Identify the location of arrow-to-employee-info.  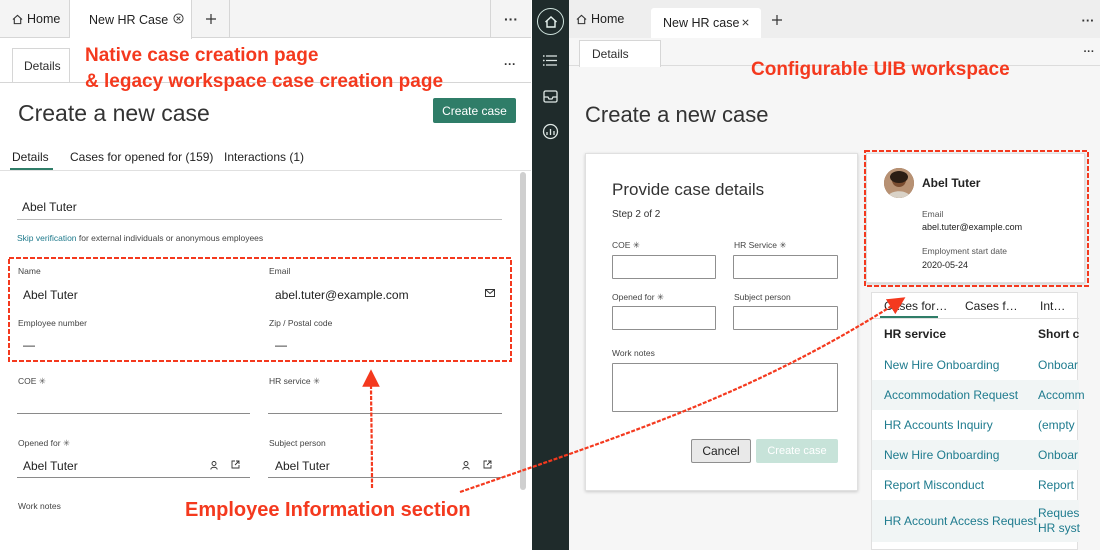
(371, 429).